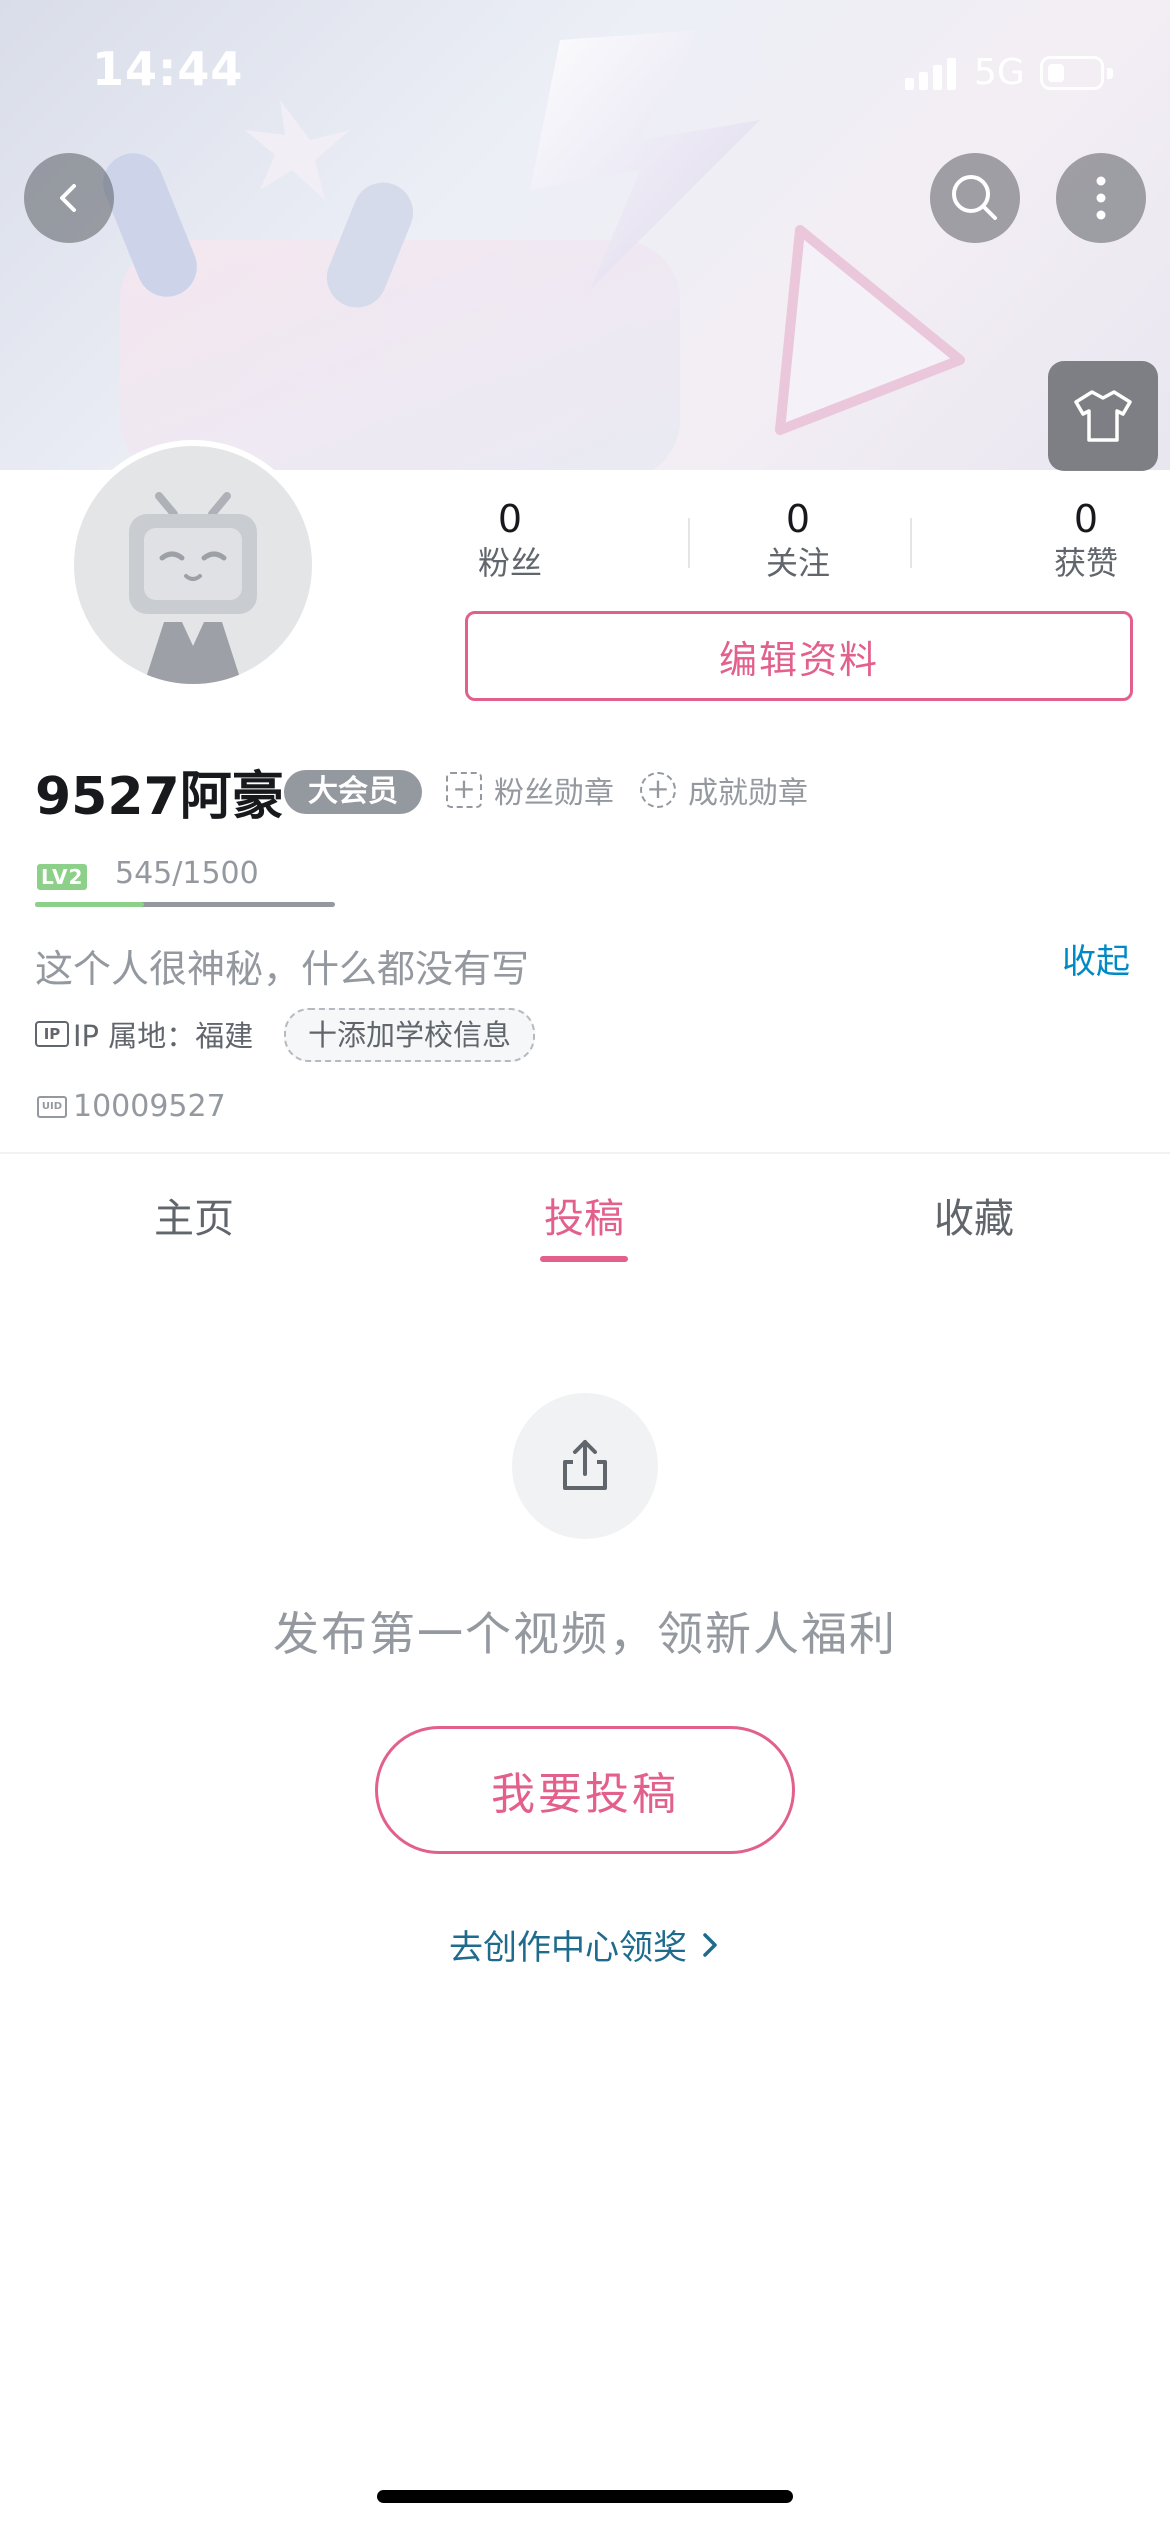  I want to click on status-time: 14:44, so click(168, 69).